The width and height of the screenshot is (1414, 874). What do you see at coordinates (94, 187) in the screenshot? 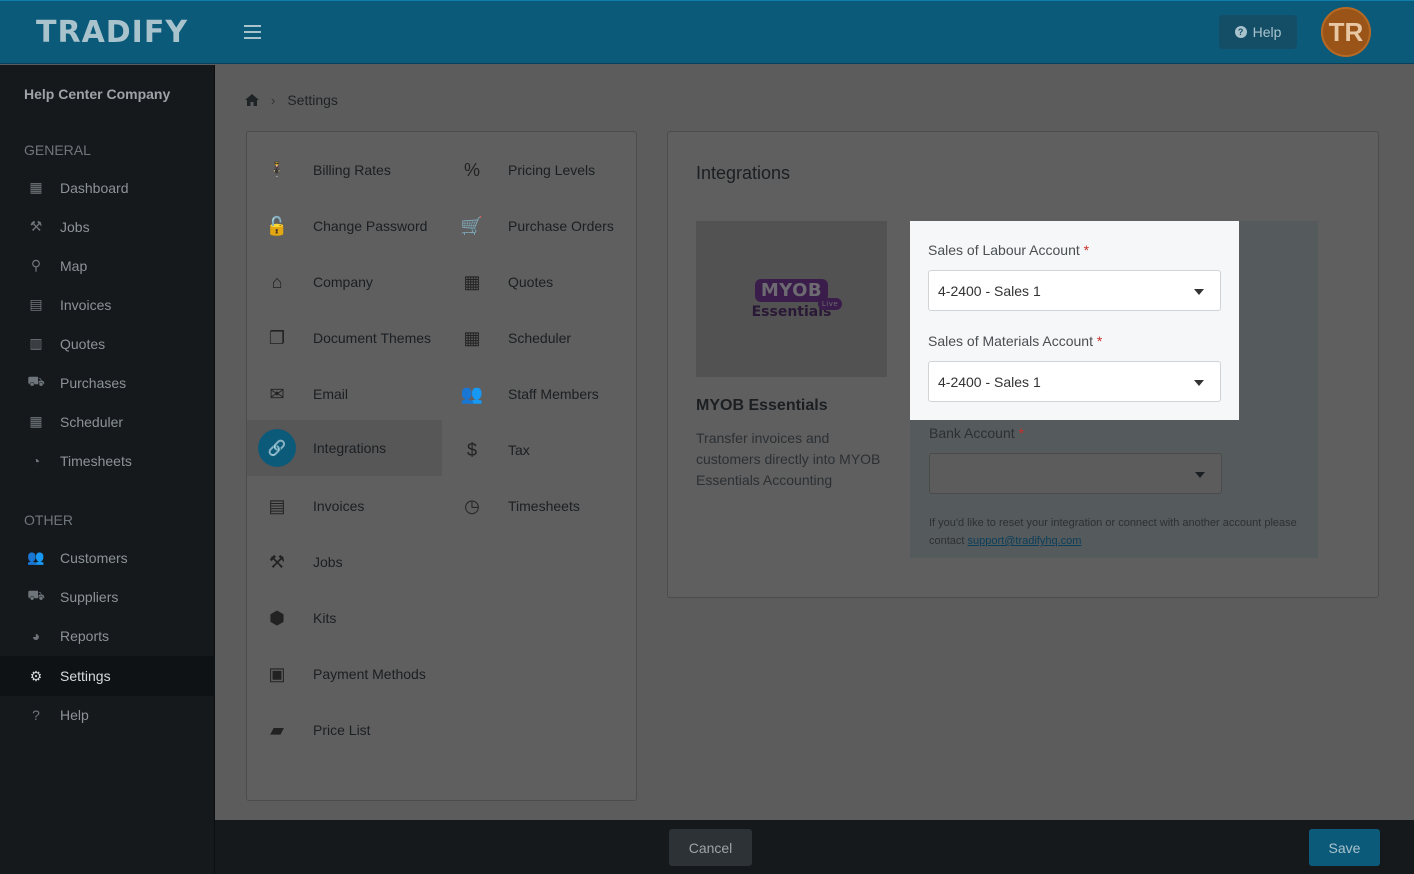
I see `sidebar-item-label: Dashboard` at bounding box center [94, 187].